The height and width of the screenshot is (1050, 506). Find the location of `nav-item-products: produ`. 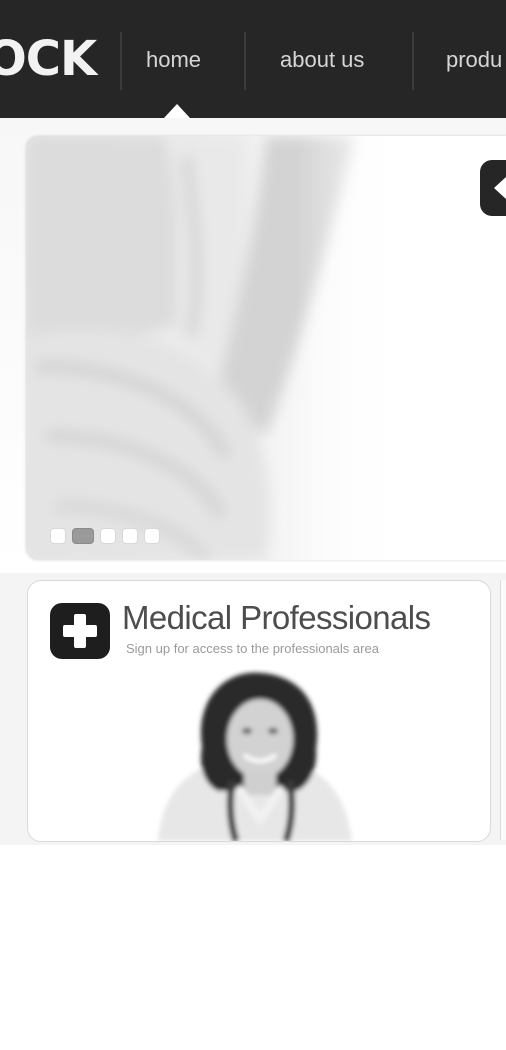

nav-item-products: produ is located at coordinates (474, 60).